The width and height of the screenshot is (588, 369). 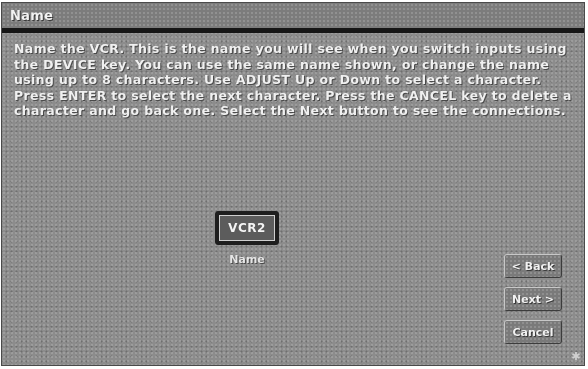 What do you see at coordinates (32, 16) in the screenshot?
I see `dialog-title: Name` at bounding box center [32, 16].